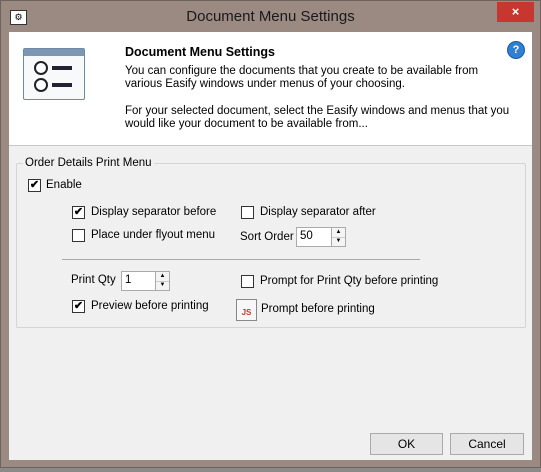 The width and height of the screenshot is (541, 472). I want to click on settings-window-icon, so click(54, 74).